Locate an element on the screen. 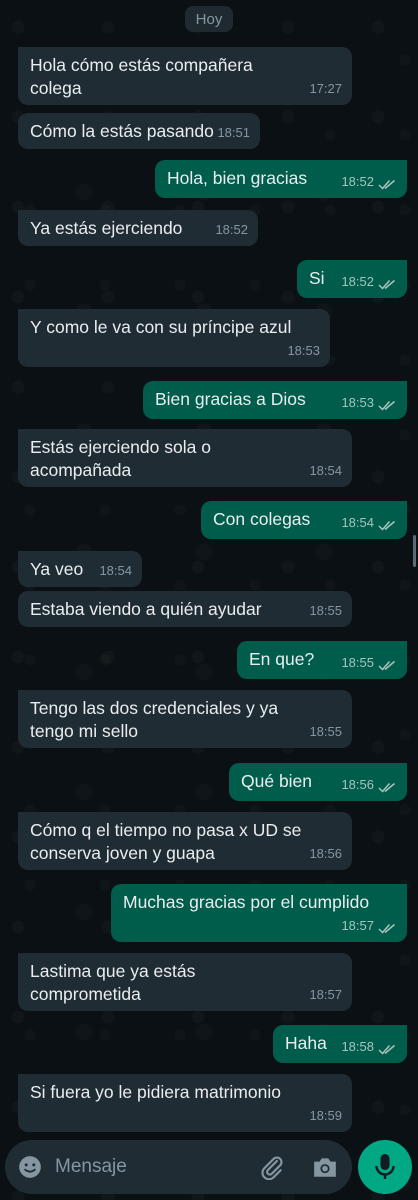 The width and height of the screenshot is (418, 1200). message-text: Cómo la estás pasando is located at coordinates (122, 131).